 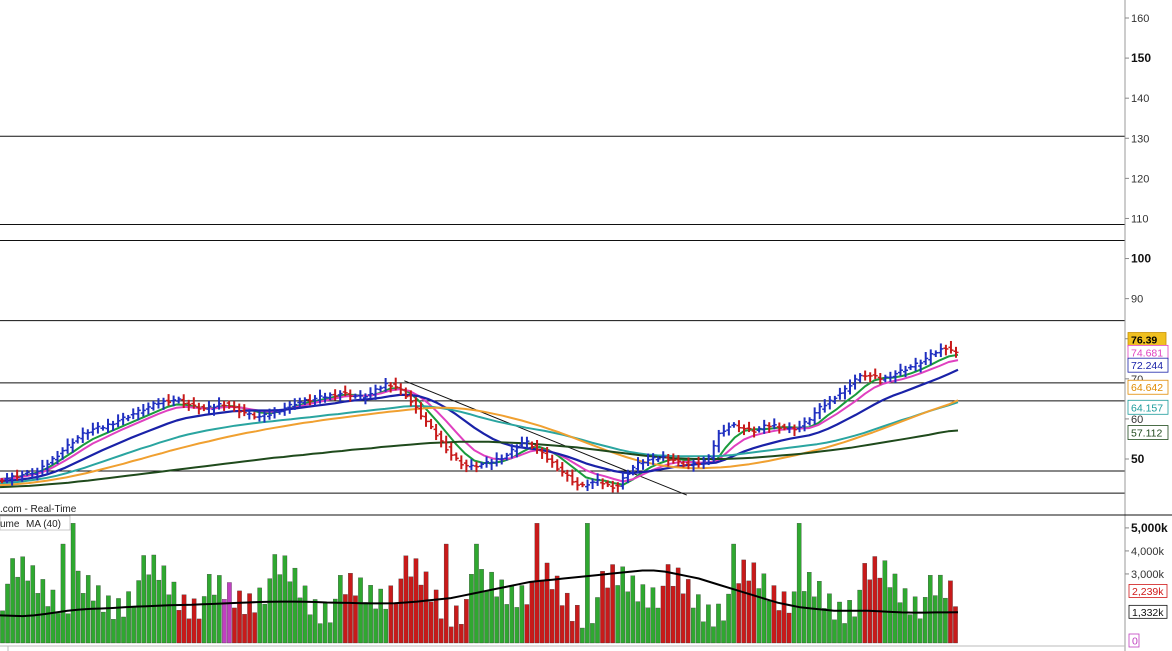 What do you see at coordinates (1148, 613) in the screenshot?
I see `svg-text: 1,332k` at bounding box center [1148, 613].